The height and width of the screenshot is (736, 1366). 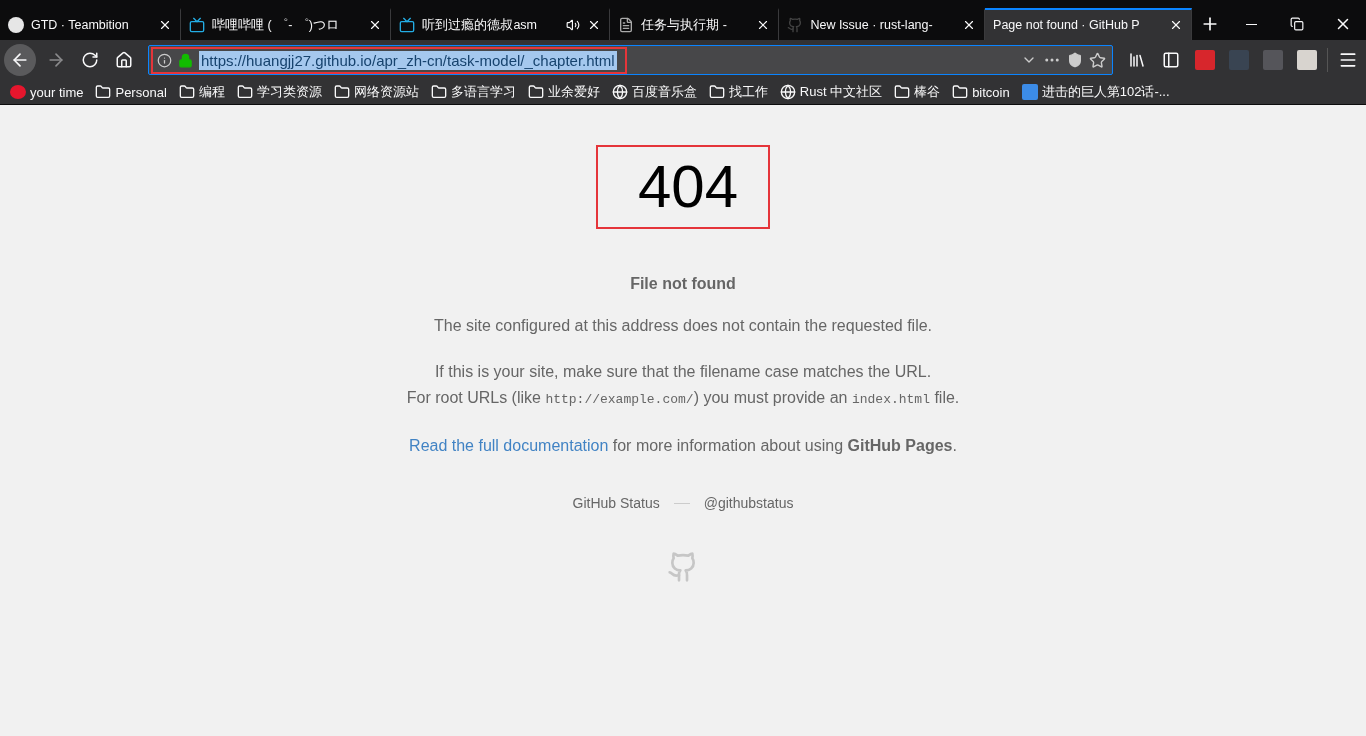 I want to click on tab-title: GTD · Teambition, so click(x=80, y=25).